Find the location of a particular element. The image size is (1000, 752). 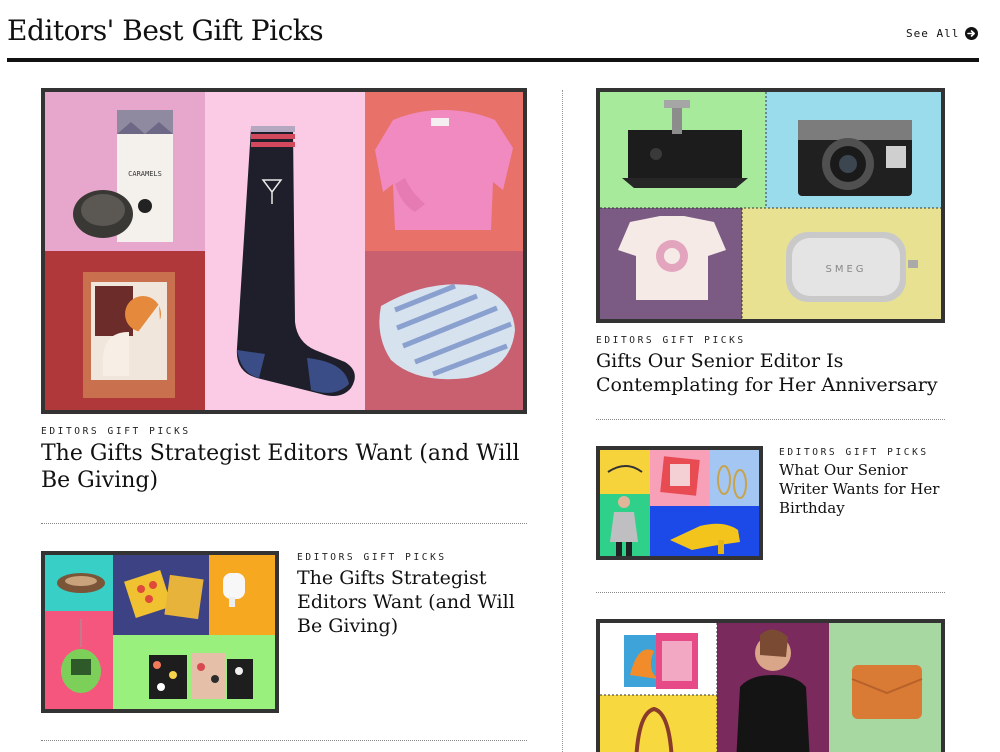

toaster-brand: SMEG is located at coordinates (845, 269).